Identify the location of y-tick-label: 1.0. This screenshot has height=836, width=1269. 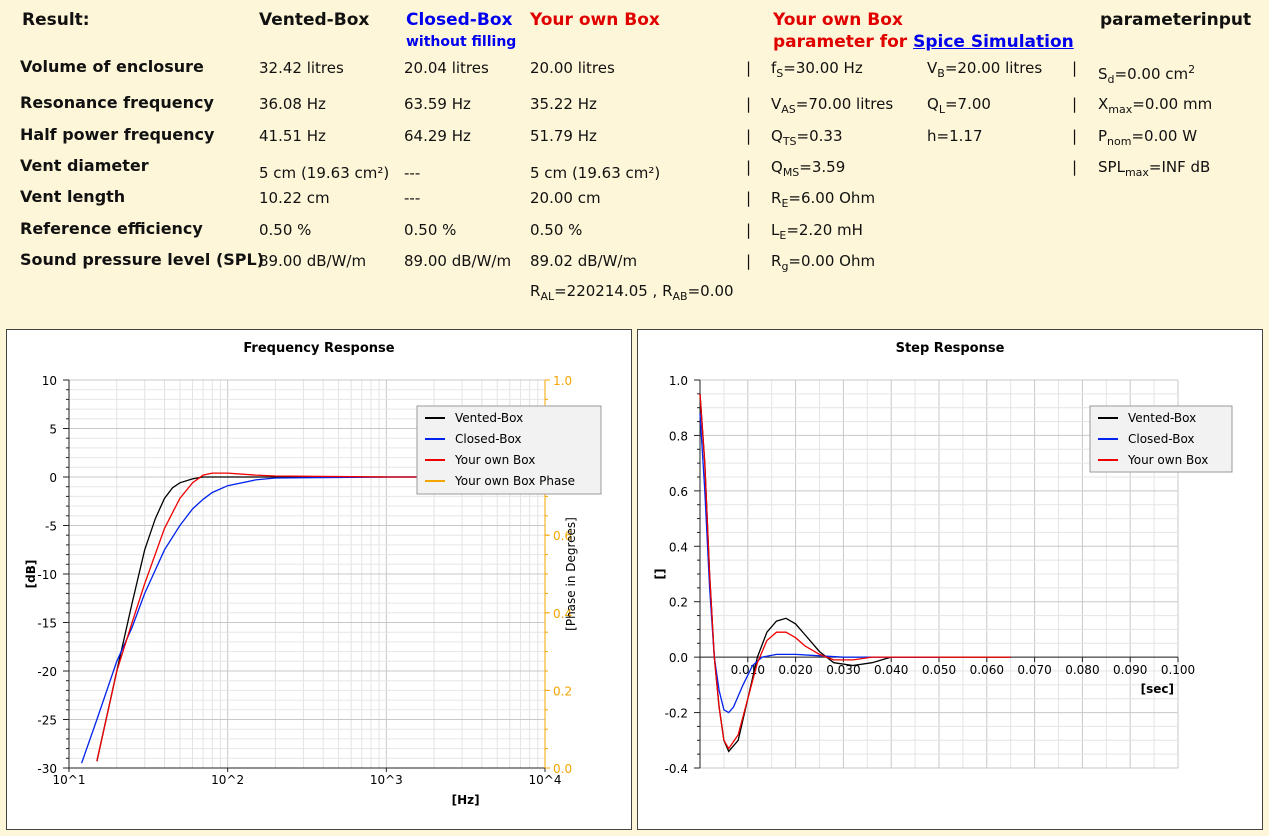
(678, 381).